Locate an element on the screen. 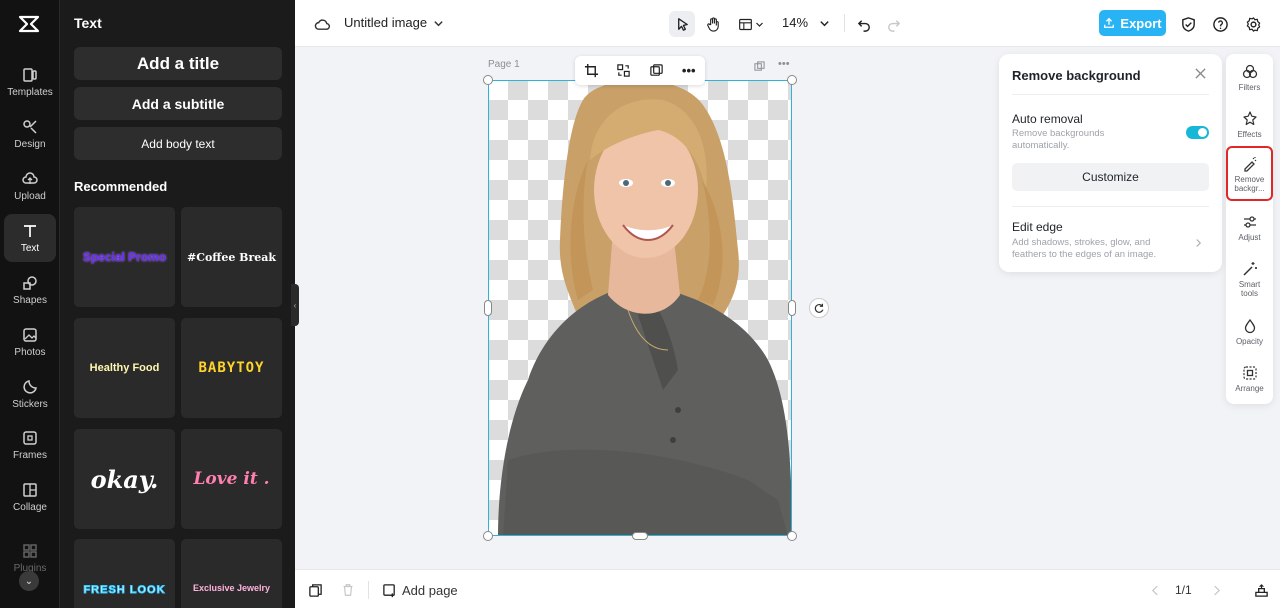  resize-handle-top-left is located at coordinates (488, 80).